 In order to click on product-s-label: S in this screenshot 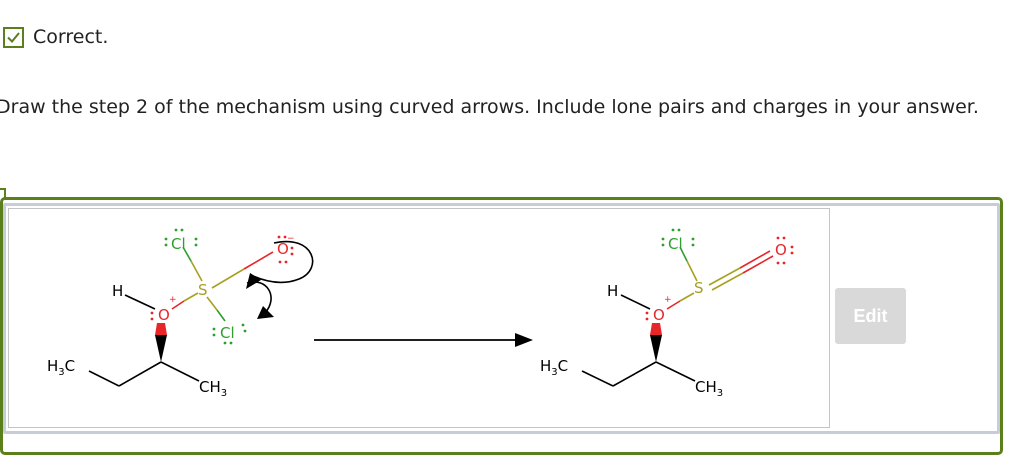, I will do `click(699, 288)`.